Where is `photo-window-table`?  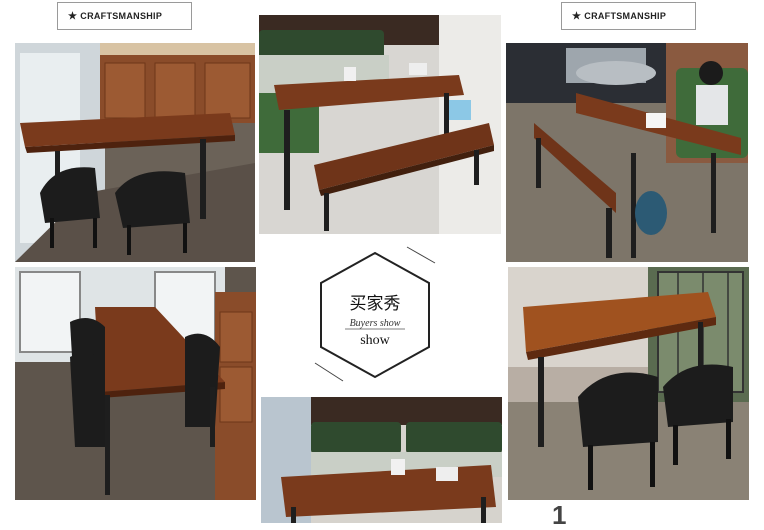
photo-window-table is located at coordinates (135, 383).